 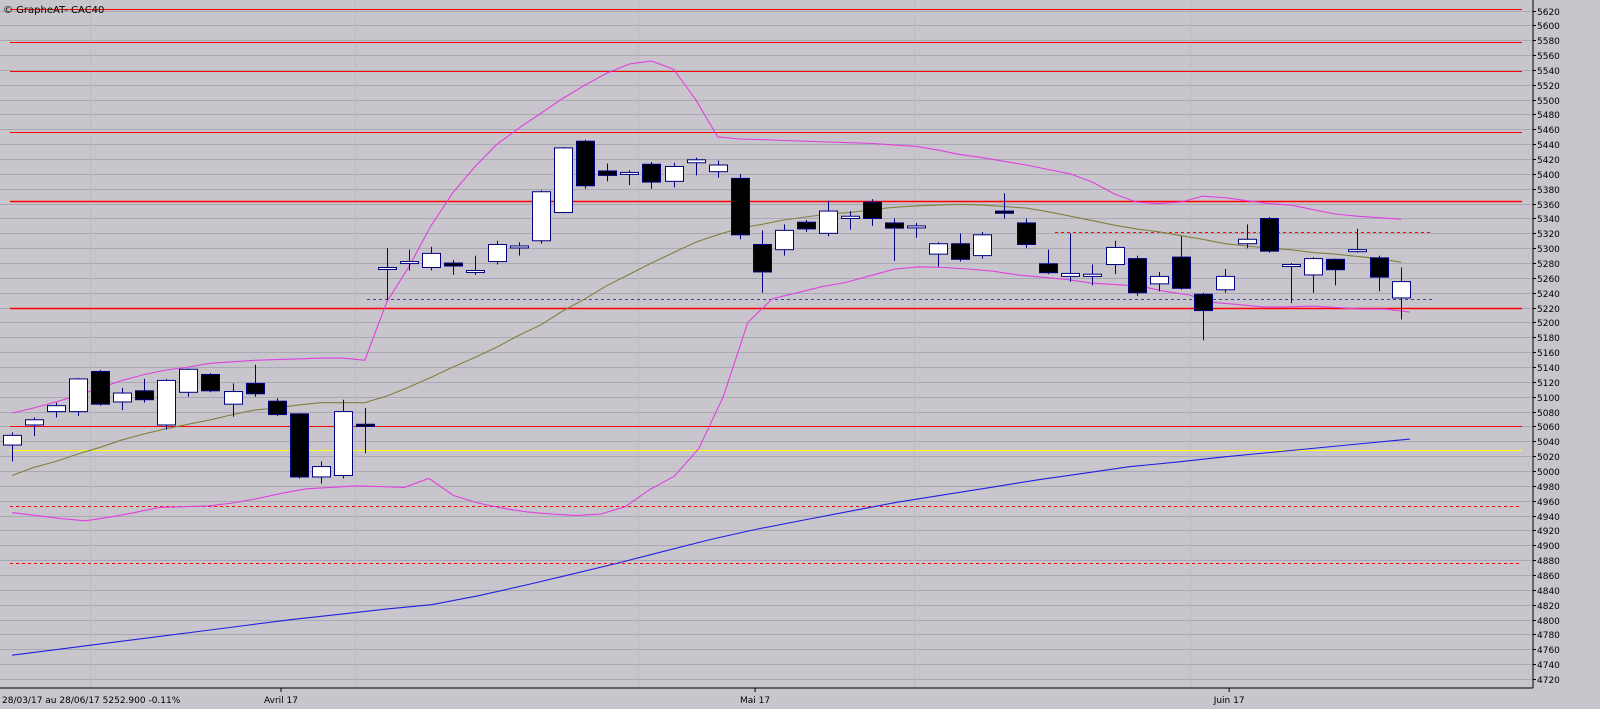 I want to click on y-tick-label: 4860, so click(x=1548, y=577).